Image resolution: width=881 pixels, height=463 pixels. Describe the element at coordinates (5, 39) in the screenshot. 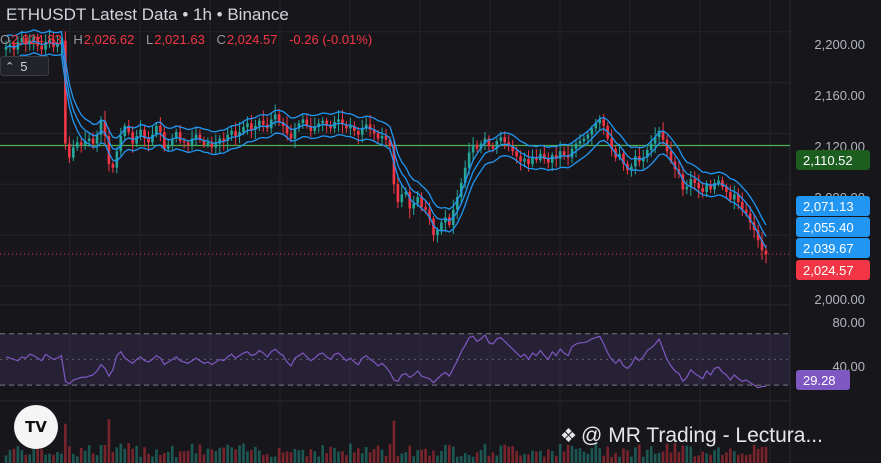

I see `open-key: O` at that location.